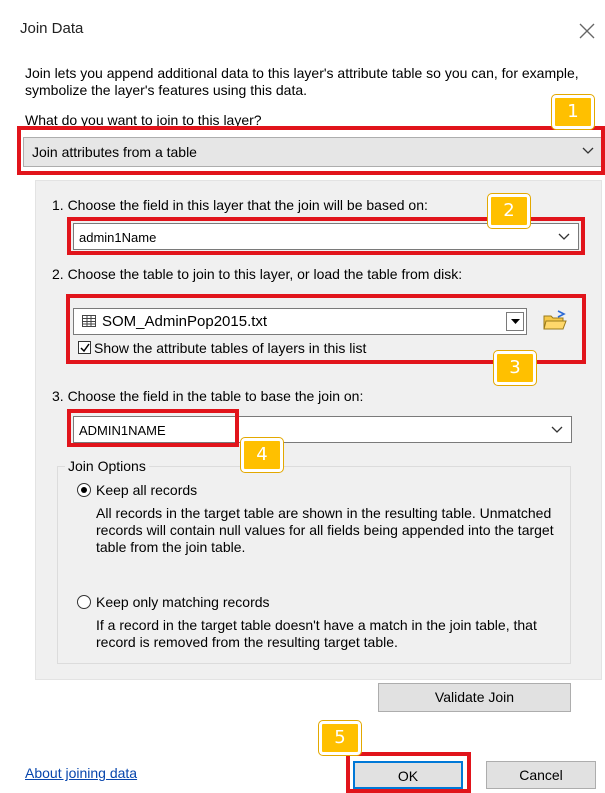 This screenshot has height=793, width=605. What do you see at coordinates (81, 773) in the screenshot?
I see `about-joining-link: About joining data` at bounding box center [81, 773].